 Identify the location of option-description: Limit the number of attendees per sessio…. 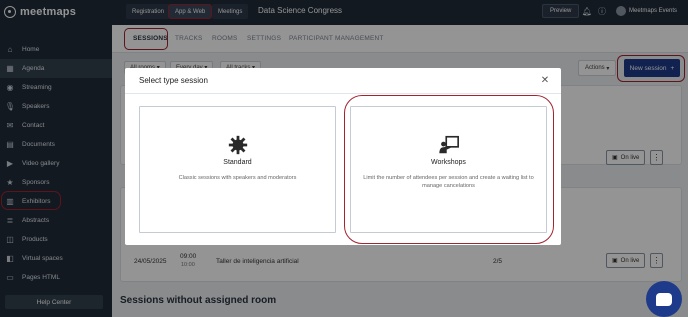
(448, 182).